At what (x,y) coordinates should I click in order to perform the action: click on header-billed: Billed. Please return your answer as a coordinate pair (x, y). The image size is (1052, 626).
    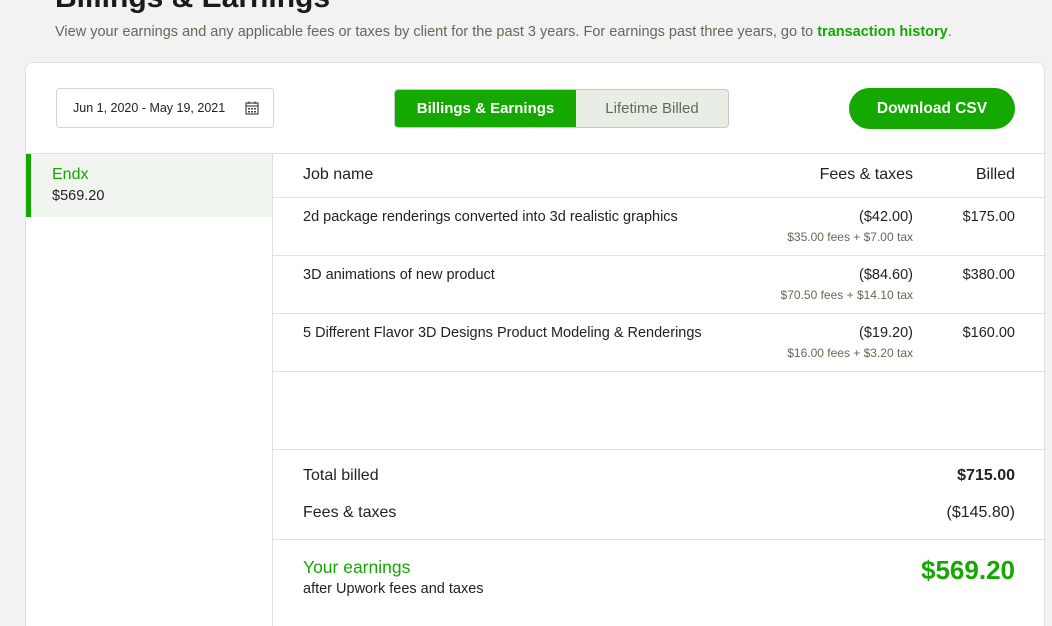
    Looking at the image, I should click on (995, 174).